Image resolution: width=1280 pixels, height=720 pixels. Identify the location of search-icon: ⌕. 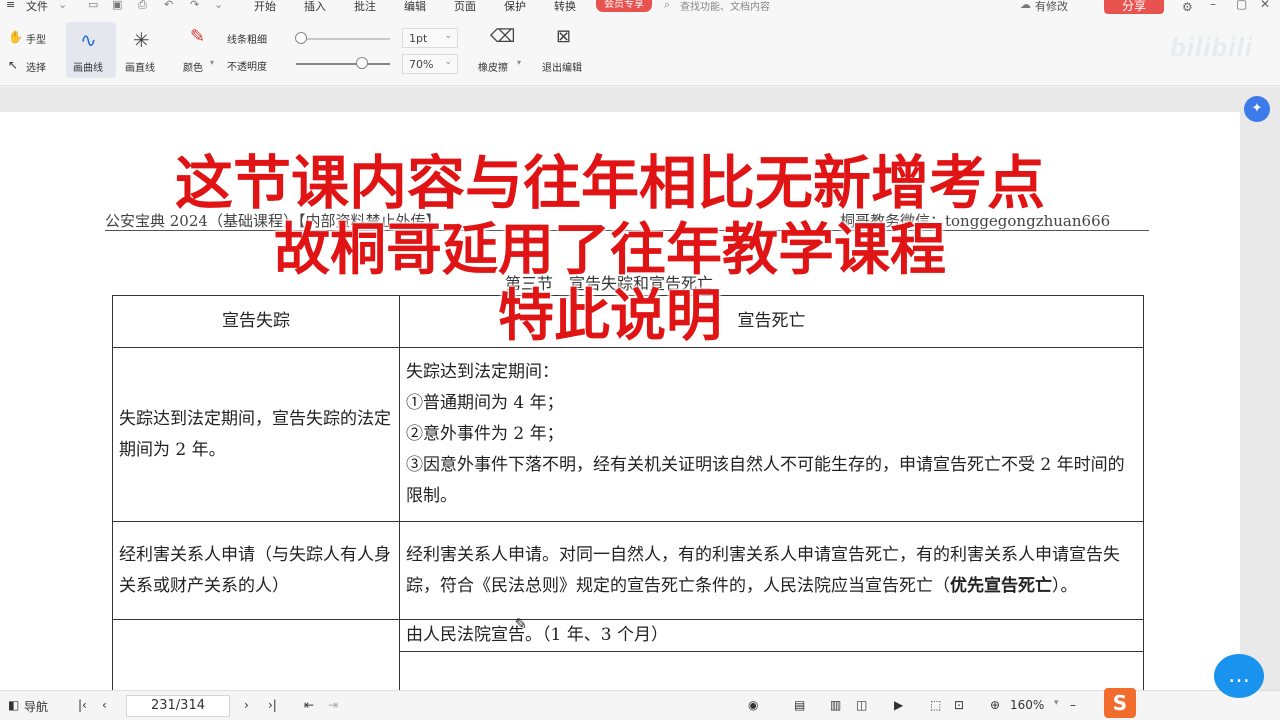
(667, 6).